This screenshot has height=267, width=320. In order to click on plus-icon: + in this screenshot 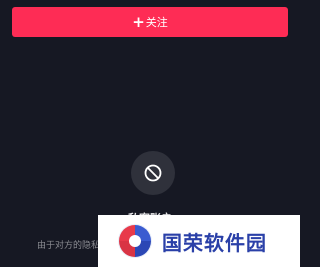, I will do `click(138, 21)`.